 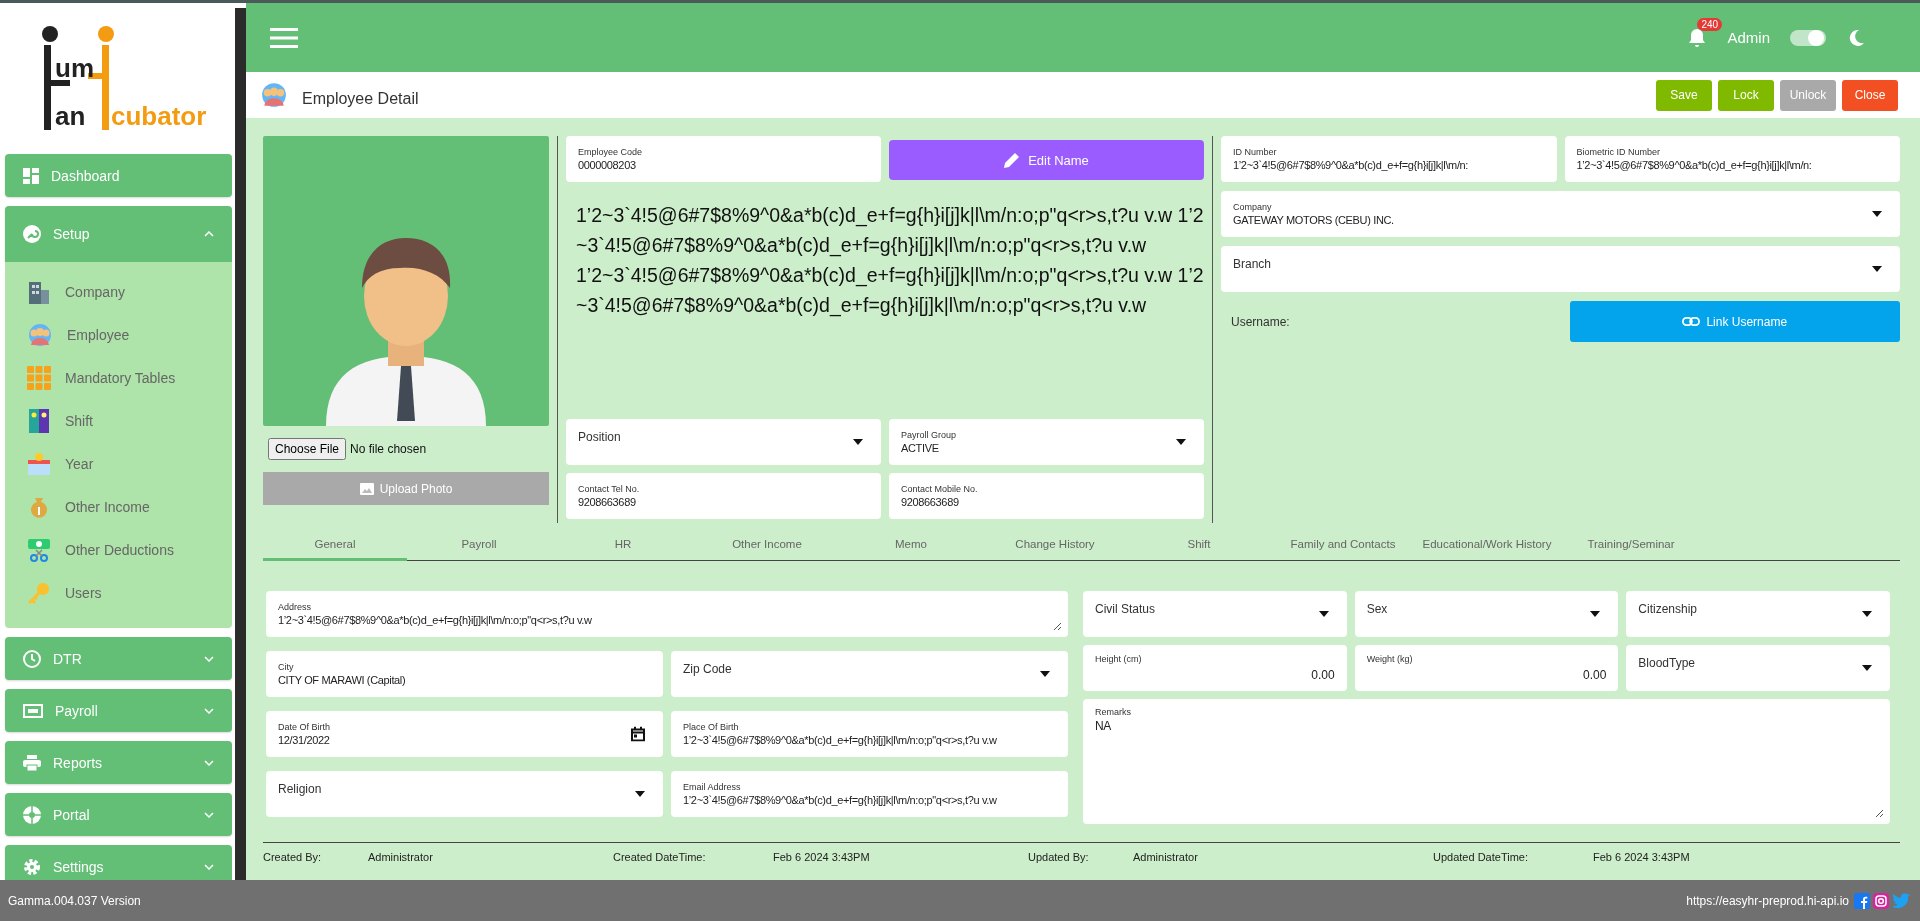 I want to click on tab: Payroll, so click(x=479, y=545).